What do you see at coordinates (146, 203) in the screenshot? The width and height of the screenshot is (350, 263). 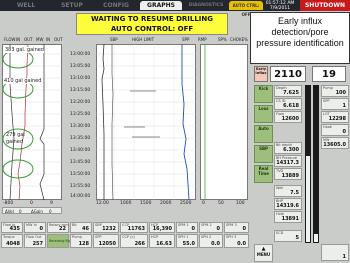 I see `axis-tick: 1500` at bounding box center [146, 203].